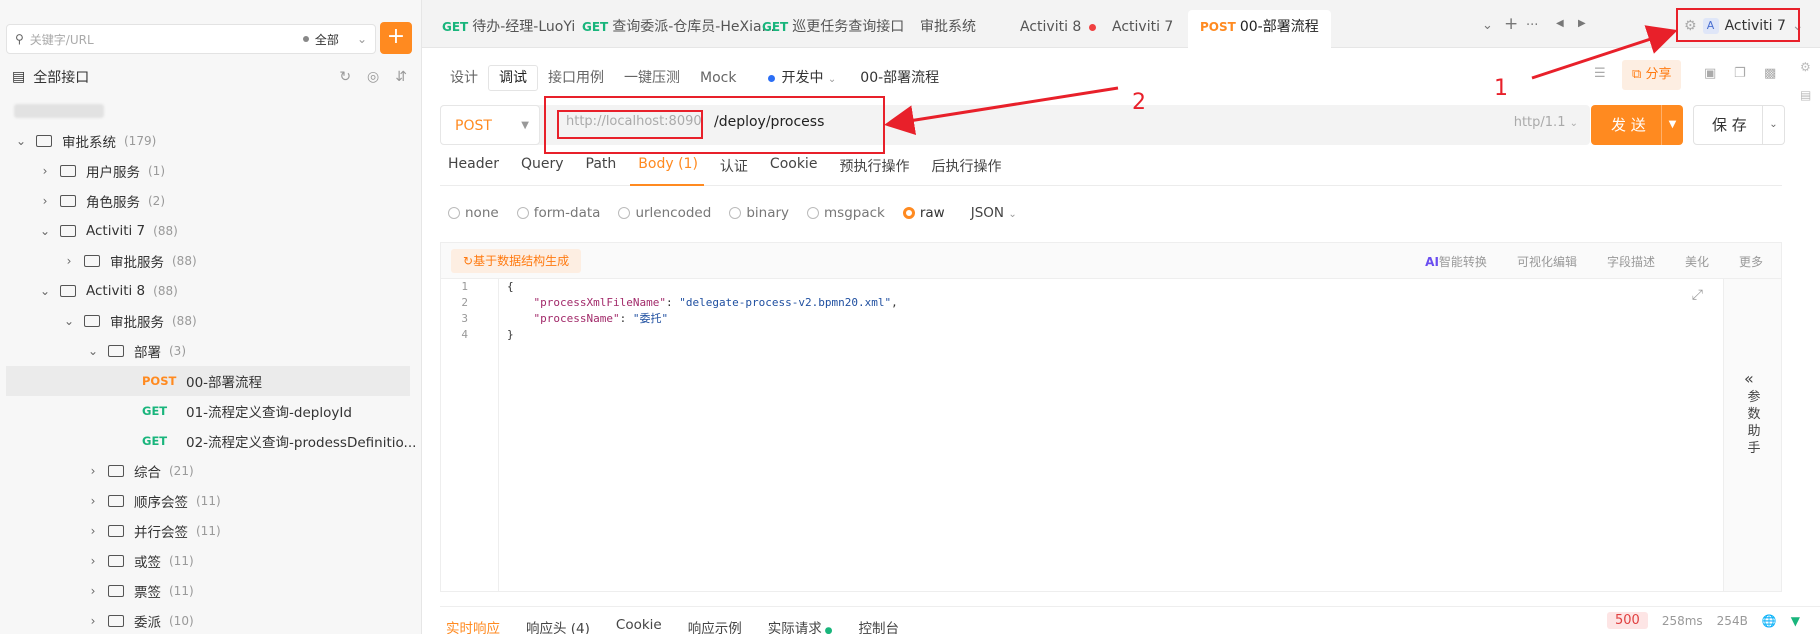  I want to click on copy-icon: ❐, so click(1740, 73).